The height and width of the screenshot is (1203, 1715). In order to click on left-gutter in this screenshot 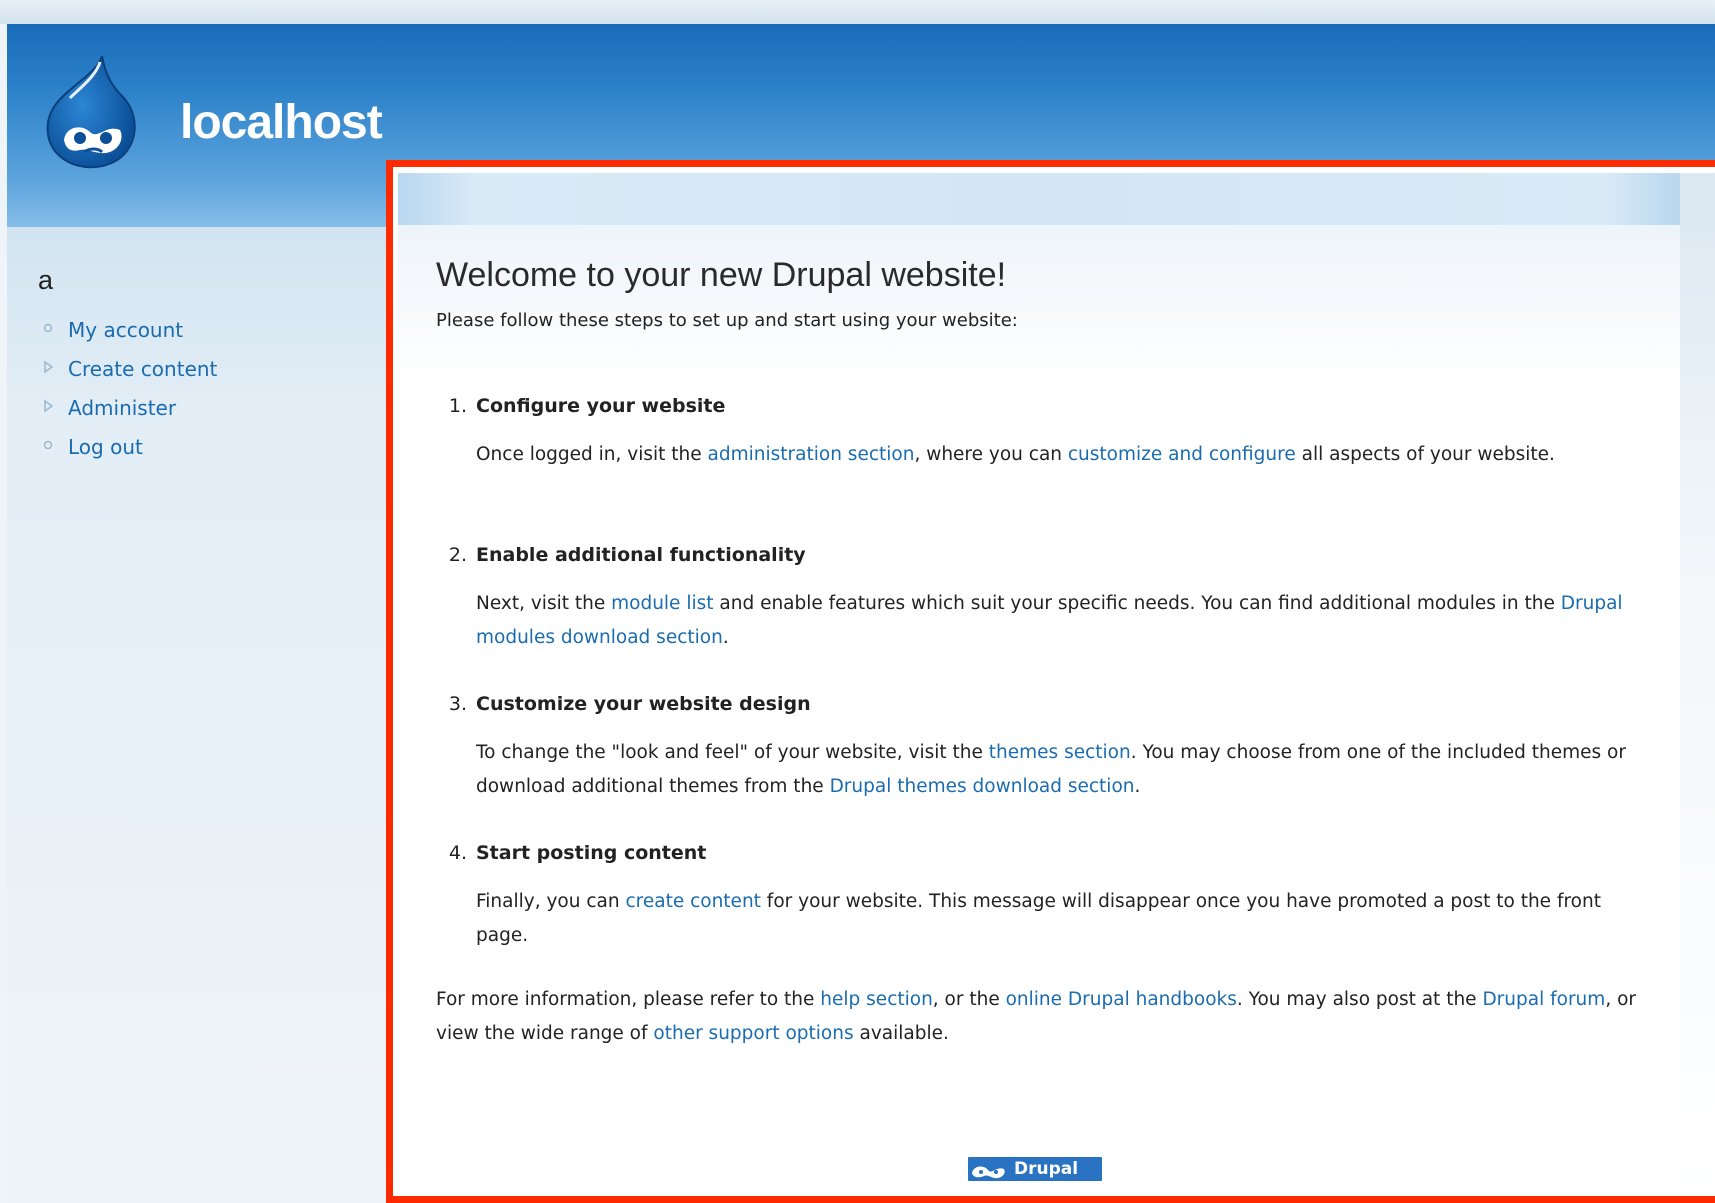, I will do `click(3, 613)`.